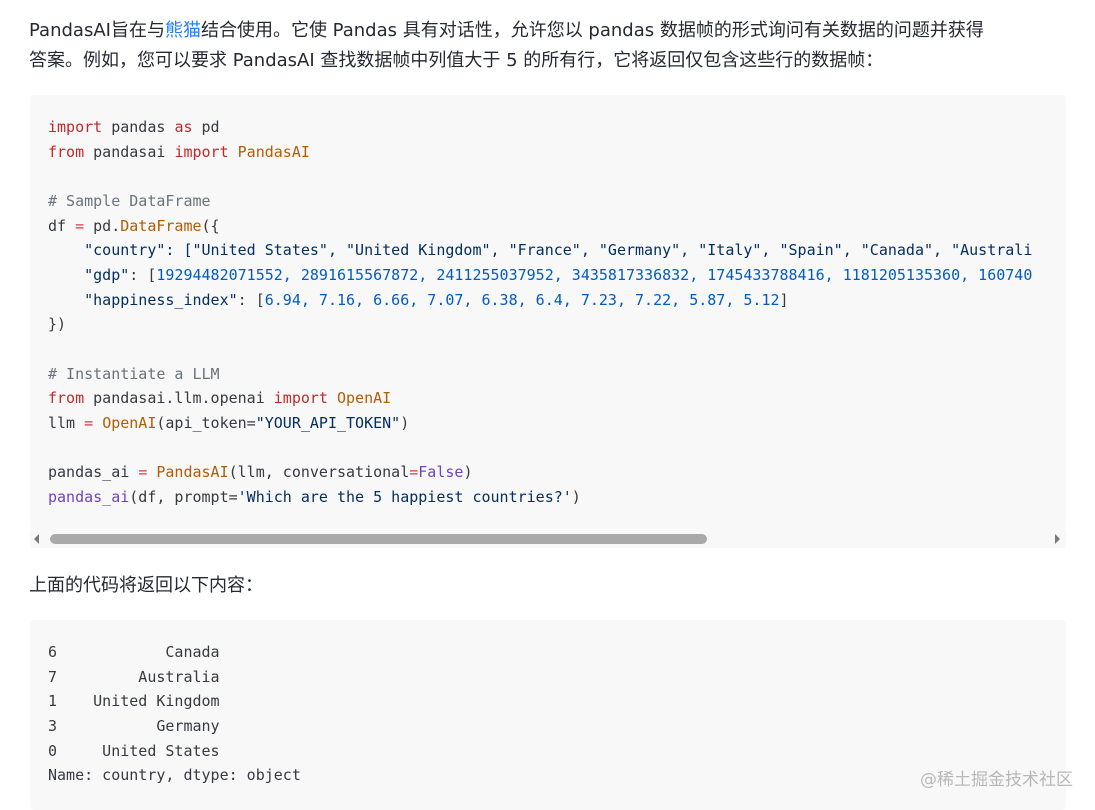 The width and height of the screenshot is (1095, 810). Describe the element at coordinates (97, 30) in the screenshot. I see `intro-text: PandasAI旨在与` at that location.